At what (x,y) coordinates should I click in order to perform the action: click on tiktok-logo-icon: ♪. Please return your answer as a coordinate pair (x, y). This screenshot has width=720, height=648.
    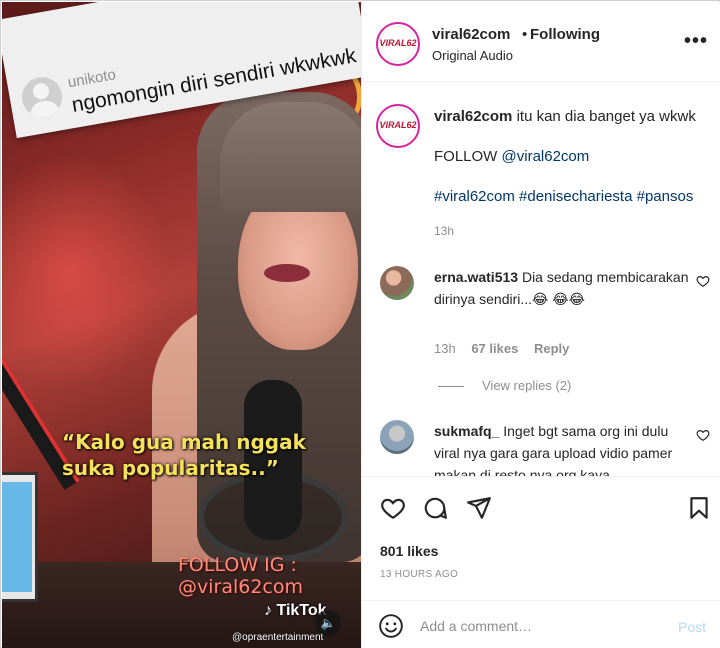
    Looking at the image, I should click on (268, 610).